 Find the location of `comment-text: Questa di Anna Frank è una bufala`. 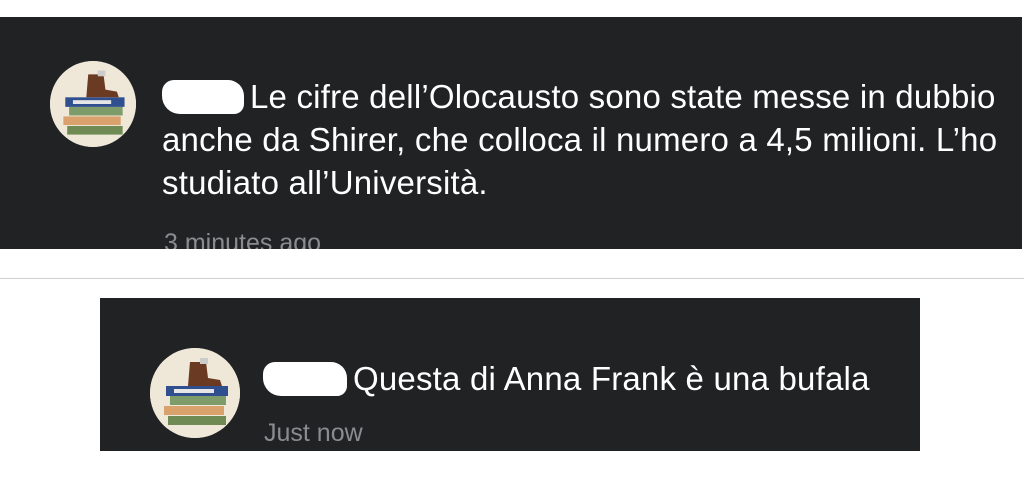

comment-text: Questa di Anna Frank è una bufala is located at coordinates (611, 378).